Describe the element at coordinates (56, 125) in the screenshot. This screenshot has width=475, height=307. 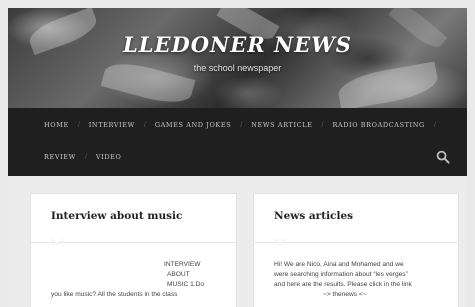
I see `nav-item-home: HOME` at that location.